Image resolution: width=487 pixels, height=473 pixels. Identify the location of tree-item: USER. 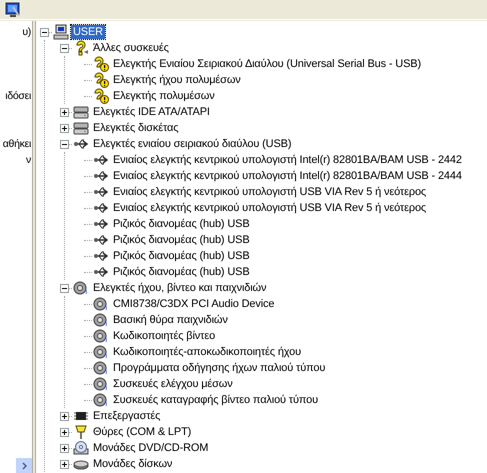
(88, 32).